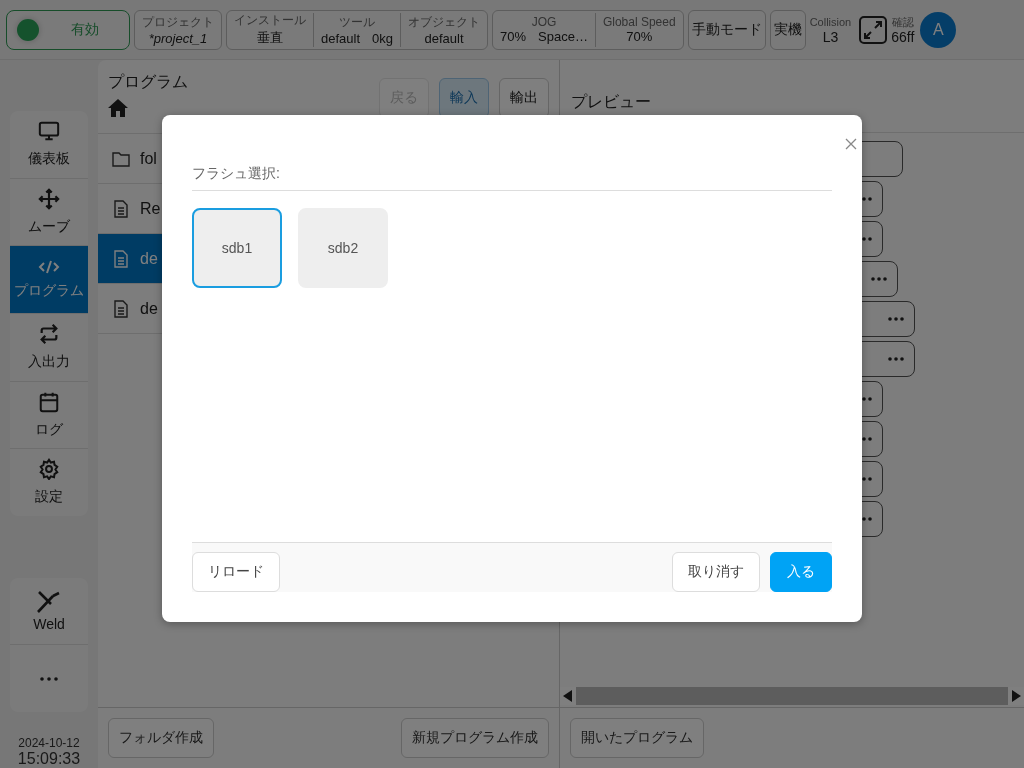 Image resolution: width=1024 pixels, height=768 pixels. What do you see at coordinates (236, 572) in the screenshot?
I see `reload-button: リロード` at bounding box center [236, 572].